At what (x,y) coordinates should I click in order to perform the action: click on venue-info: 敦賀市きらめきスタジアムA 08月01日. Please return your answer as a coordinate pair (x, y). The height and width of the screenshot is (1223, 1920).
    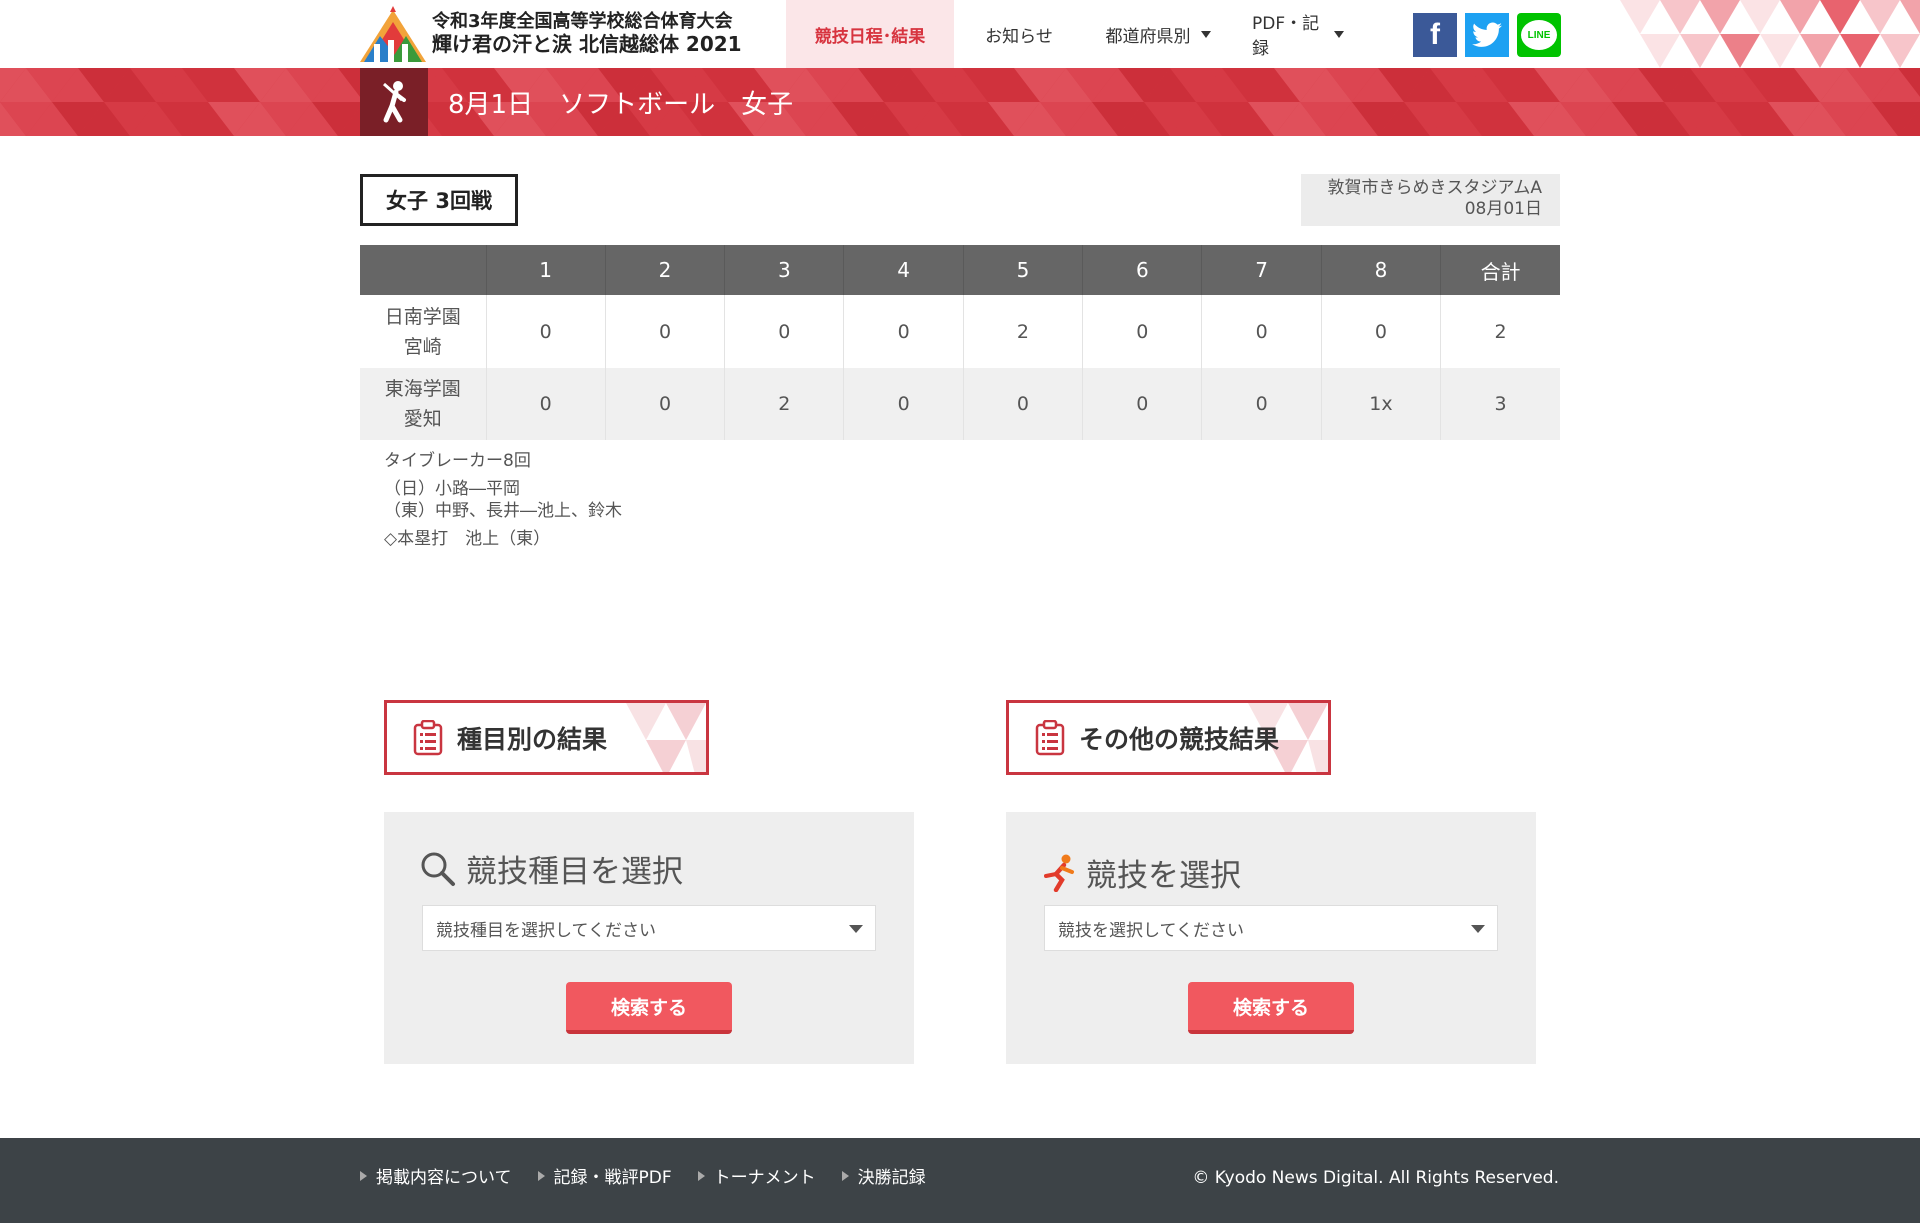
    Looking at the image, I should click on (1430, 200).